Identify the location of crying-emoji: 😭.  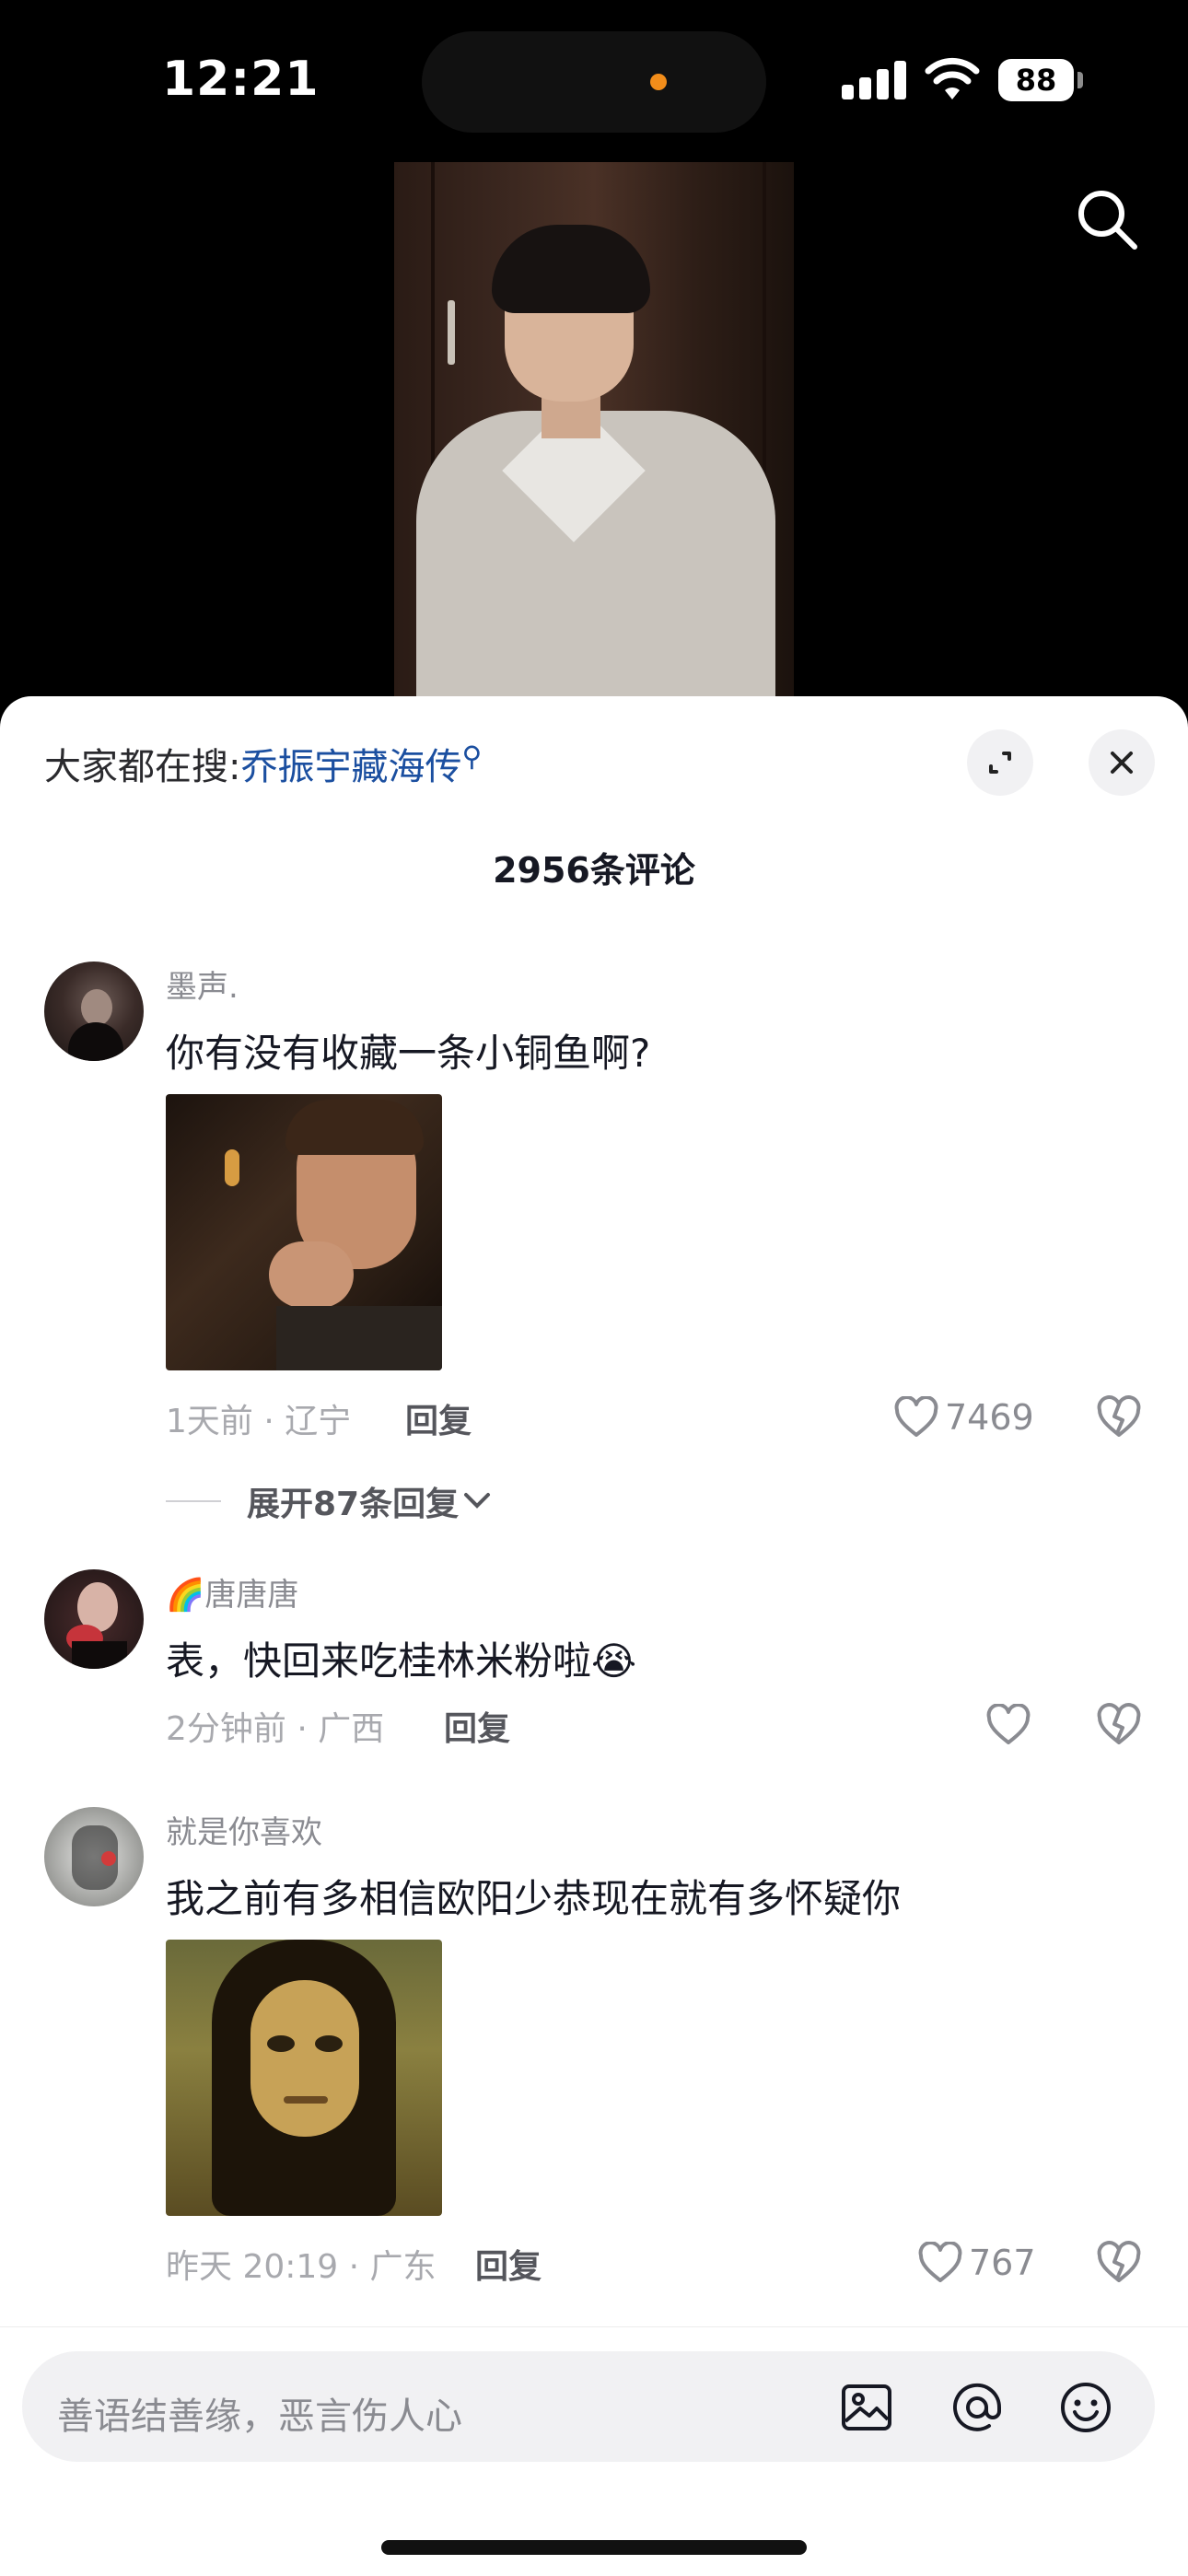
(614, 1661).